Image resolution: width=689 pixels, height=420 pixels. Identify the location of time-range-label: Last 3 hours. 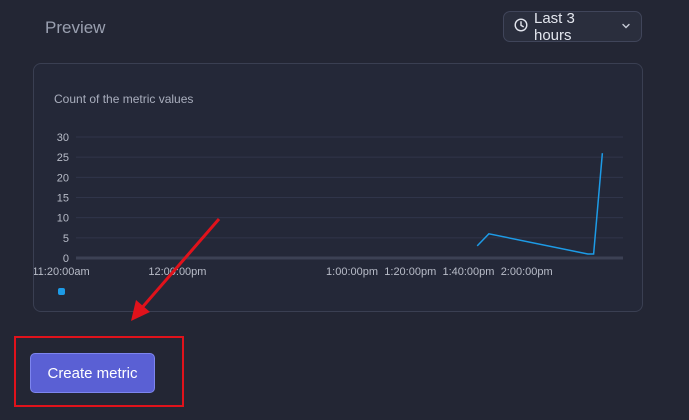
(554, 26).